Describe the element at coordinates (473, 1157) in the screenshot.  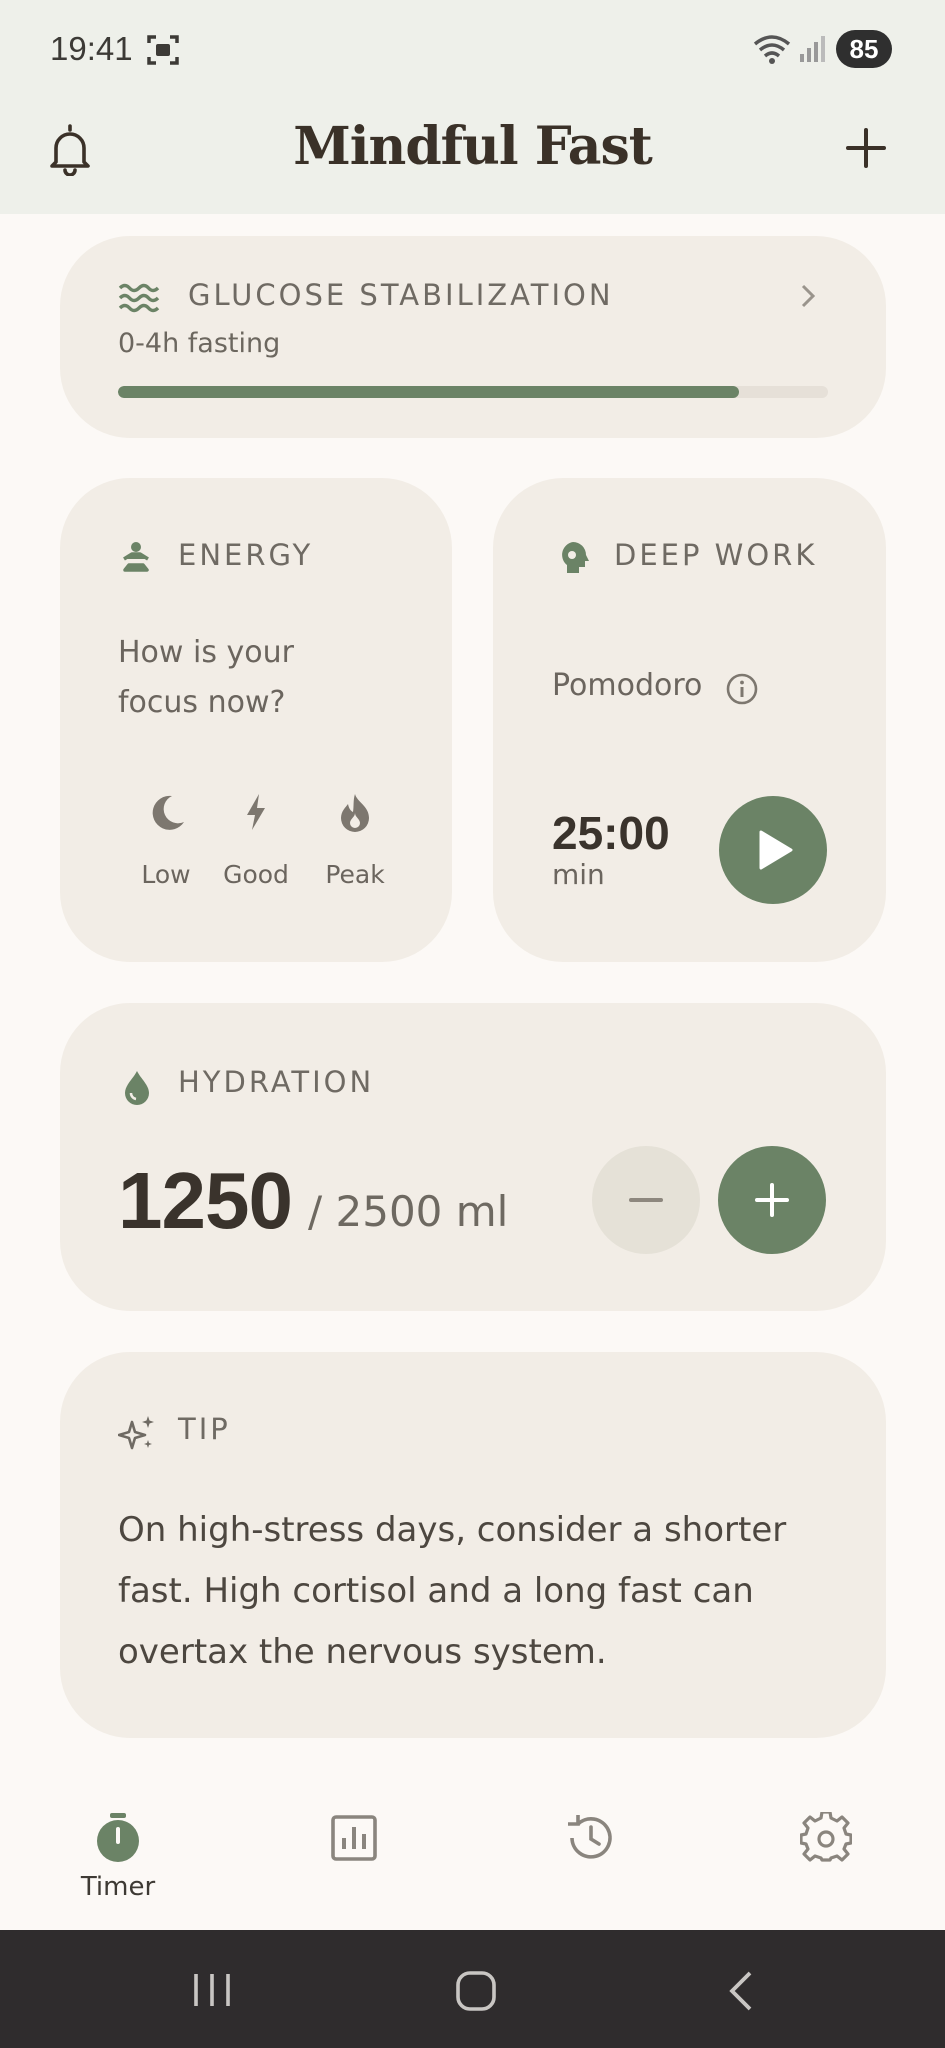
I see `hydration-card: HYDRATION 1250 / 2500 ml` at that location.